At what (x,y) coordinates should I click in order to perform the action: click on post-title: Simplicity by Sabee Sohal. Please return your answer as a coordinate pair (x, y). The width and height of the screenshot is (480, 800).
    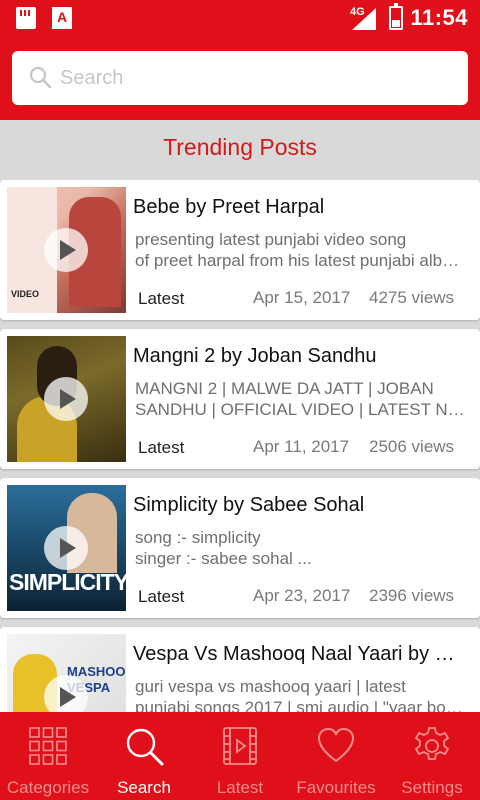
    Looking at the image, I should click on (300, 505).